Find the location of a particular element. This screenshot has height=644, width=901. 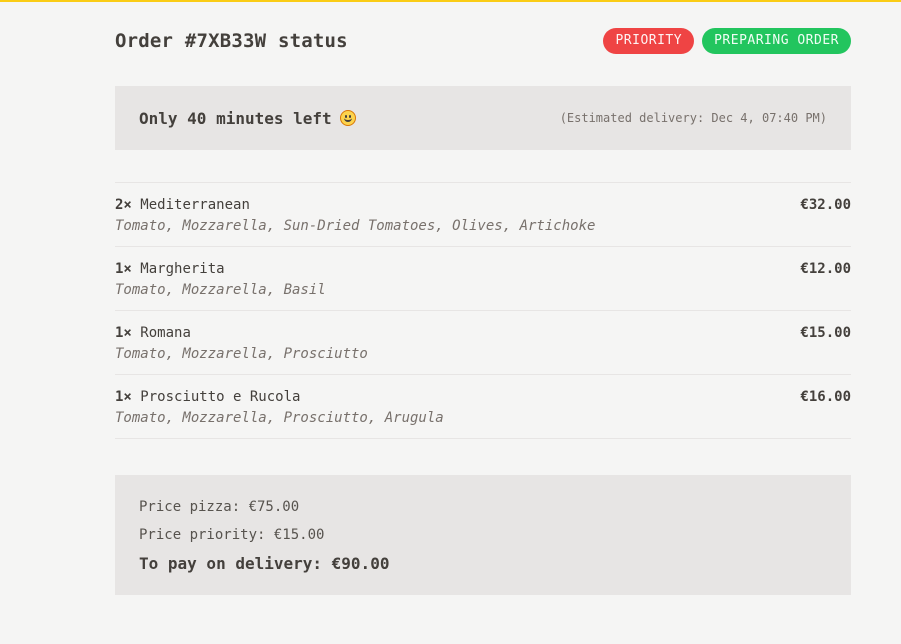

item-title: Margherita is located at coordinates (182, 269).